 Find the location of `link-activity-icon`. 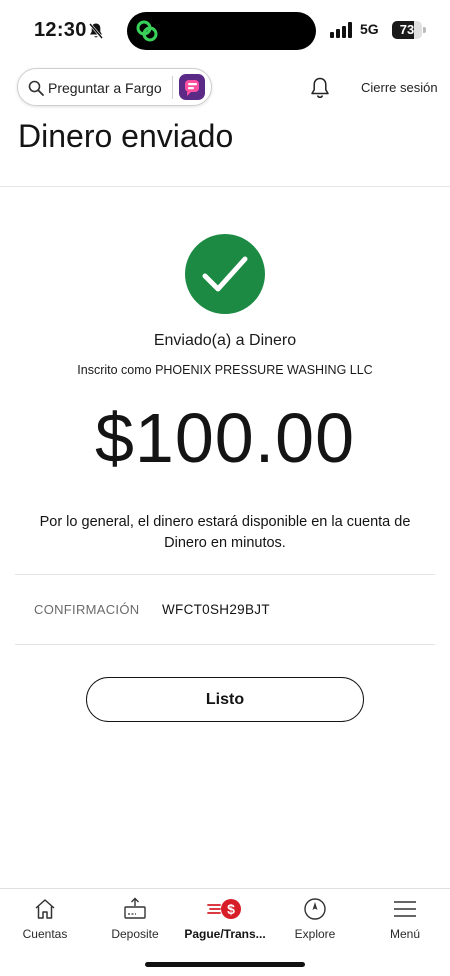

link-activity-icon is located at coordinates (147, 31).